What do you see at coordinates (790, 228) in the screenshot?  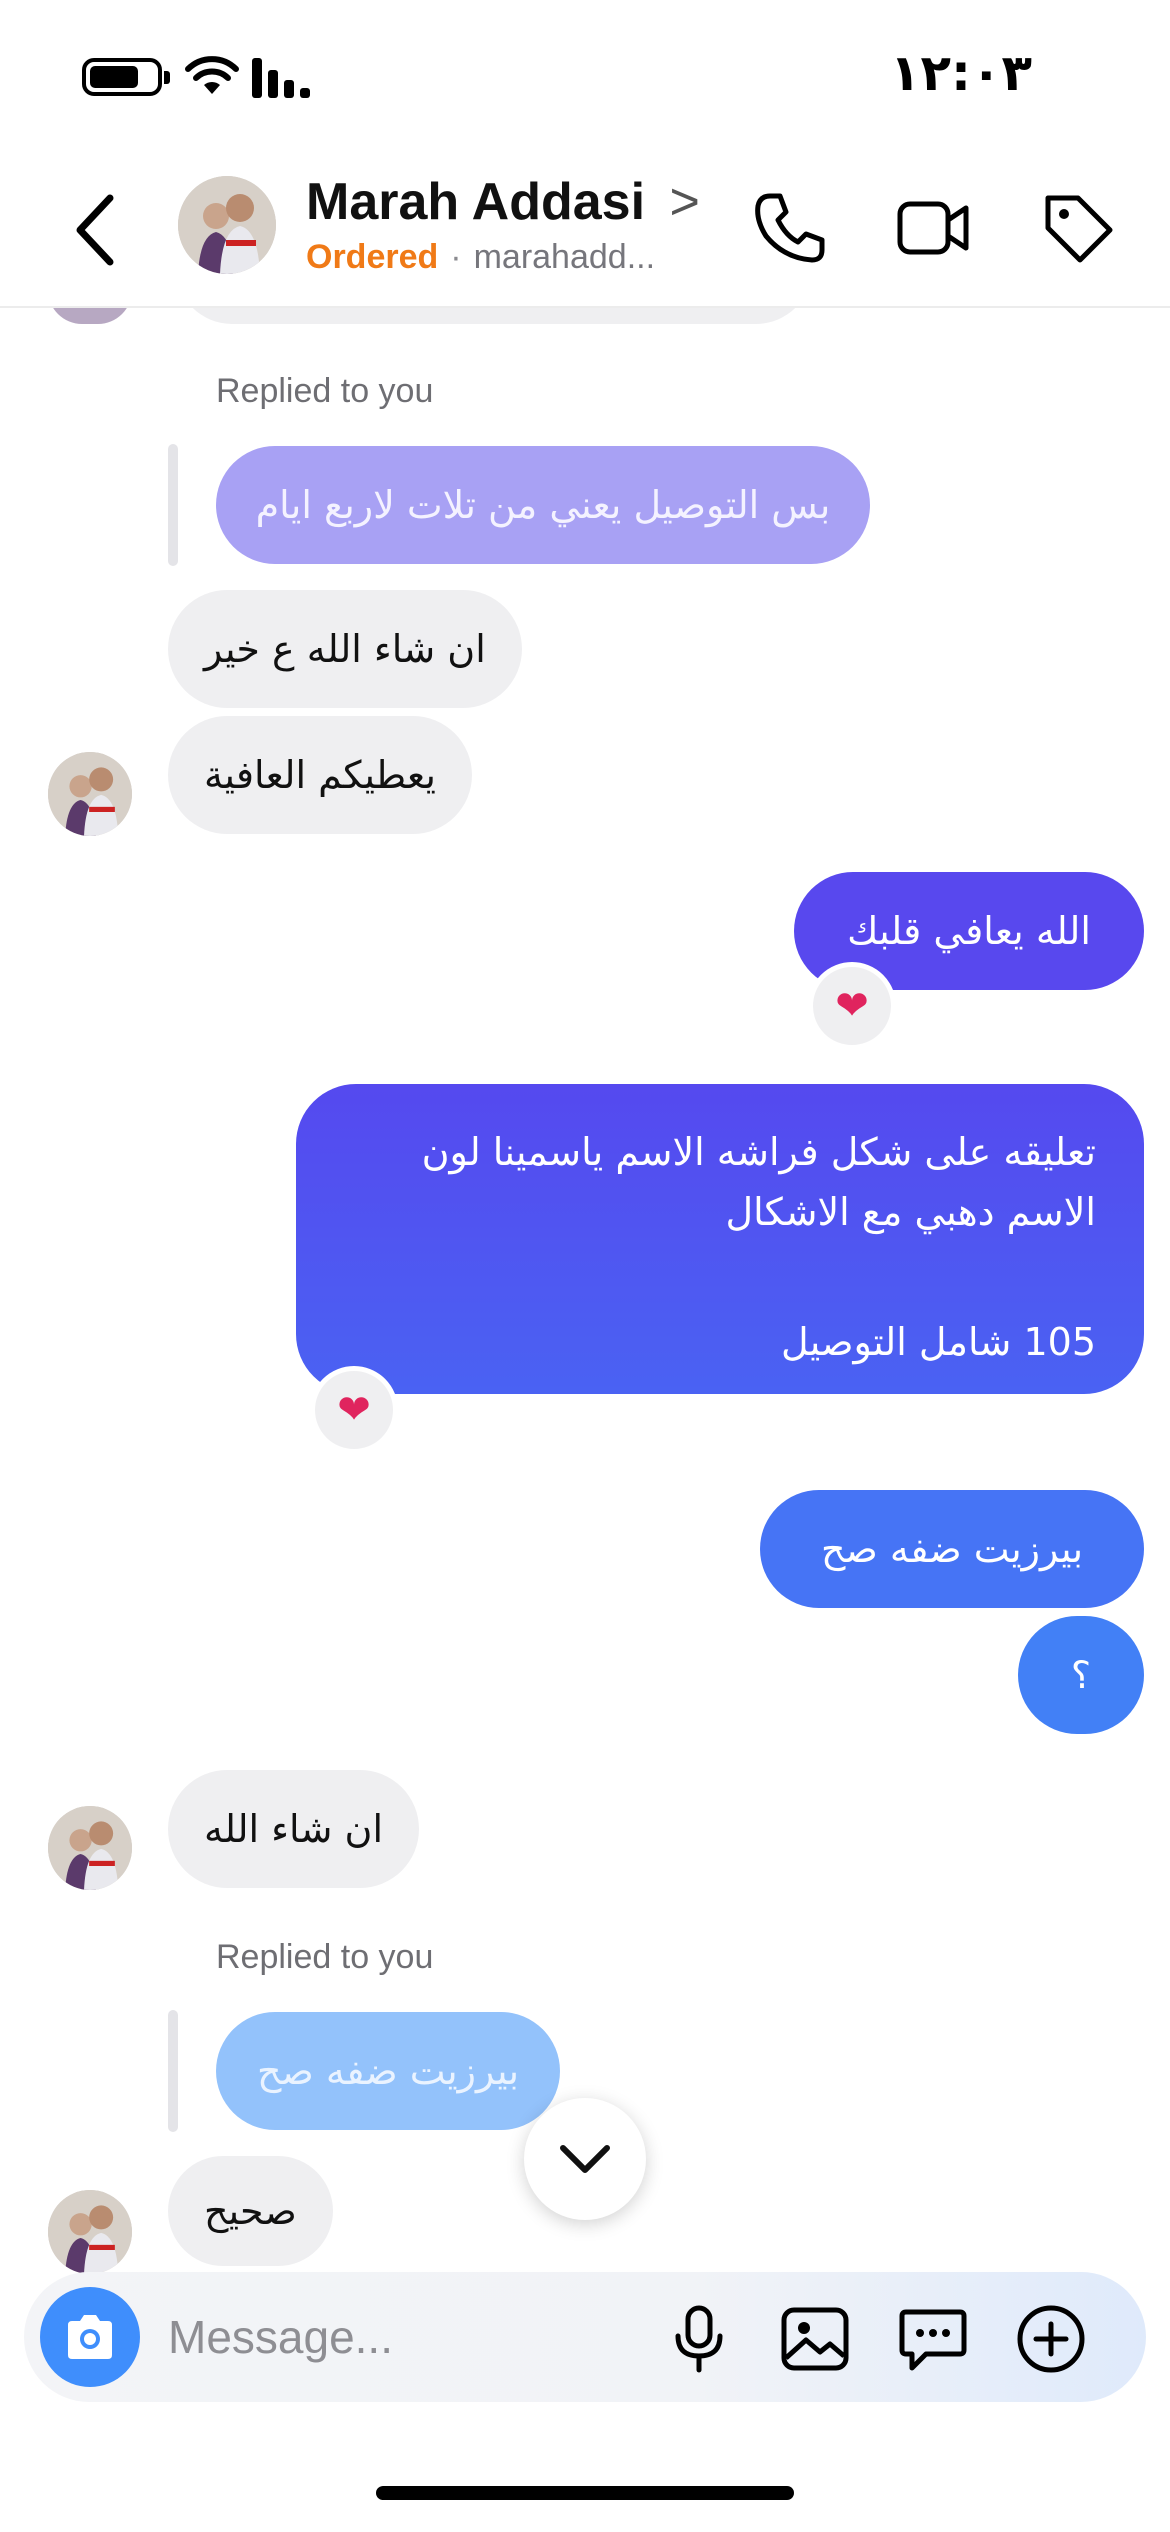 I see `phone-icon` at bounding box center [790, 228].